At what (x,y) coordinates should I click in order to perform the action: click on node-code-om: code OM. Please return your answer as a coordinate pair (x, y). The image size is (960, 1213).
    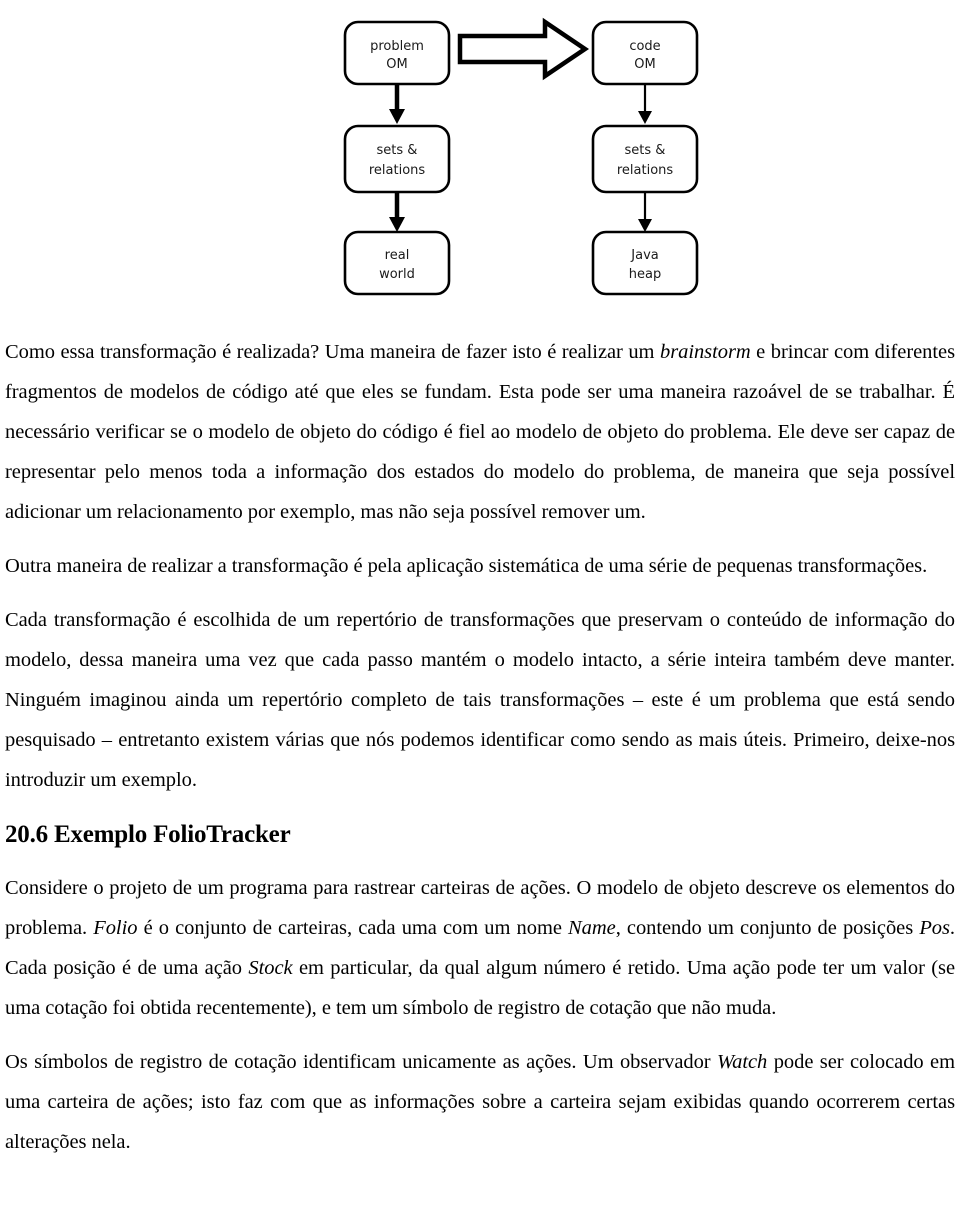
    Looking at the image, I should click on (645, 53).